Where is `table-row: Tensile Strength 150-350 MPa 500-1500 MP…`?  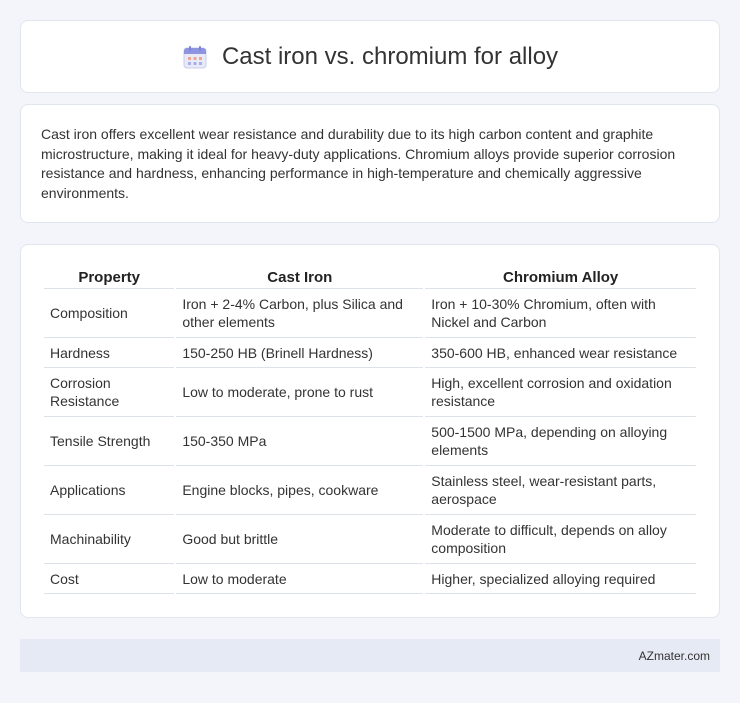
table-row: Tensile Strength 150-350 MPa 500-1500 MP… is located at coordinates (370, 441).